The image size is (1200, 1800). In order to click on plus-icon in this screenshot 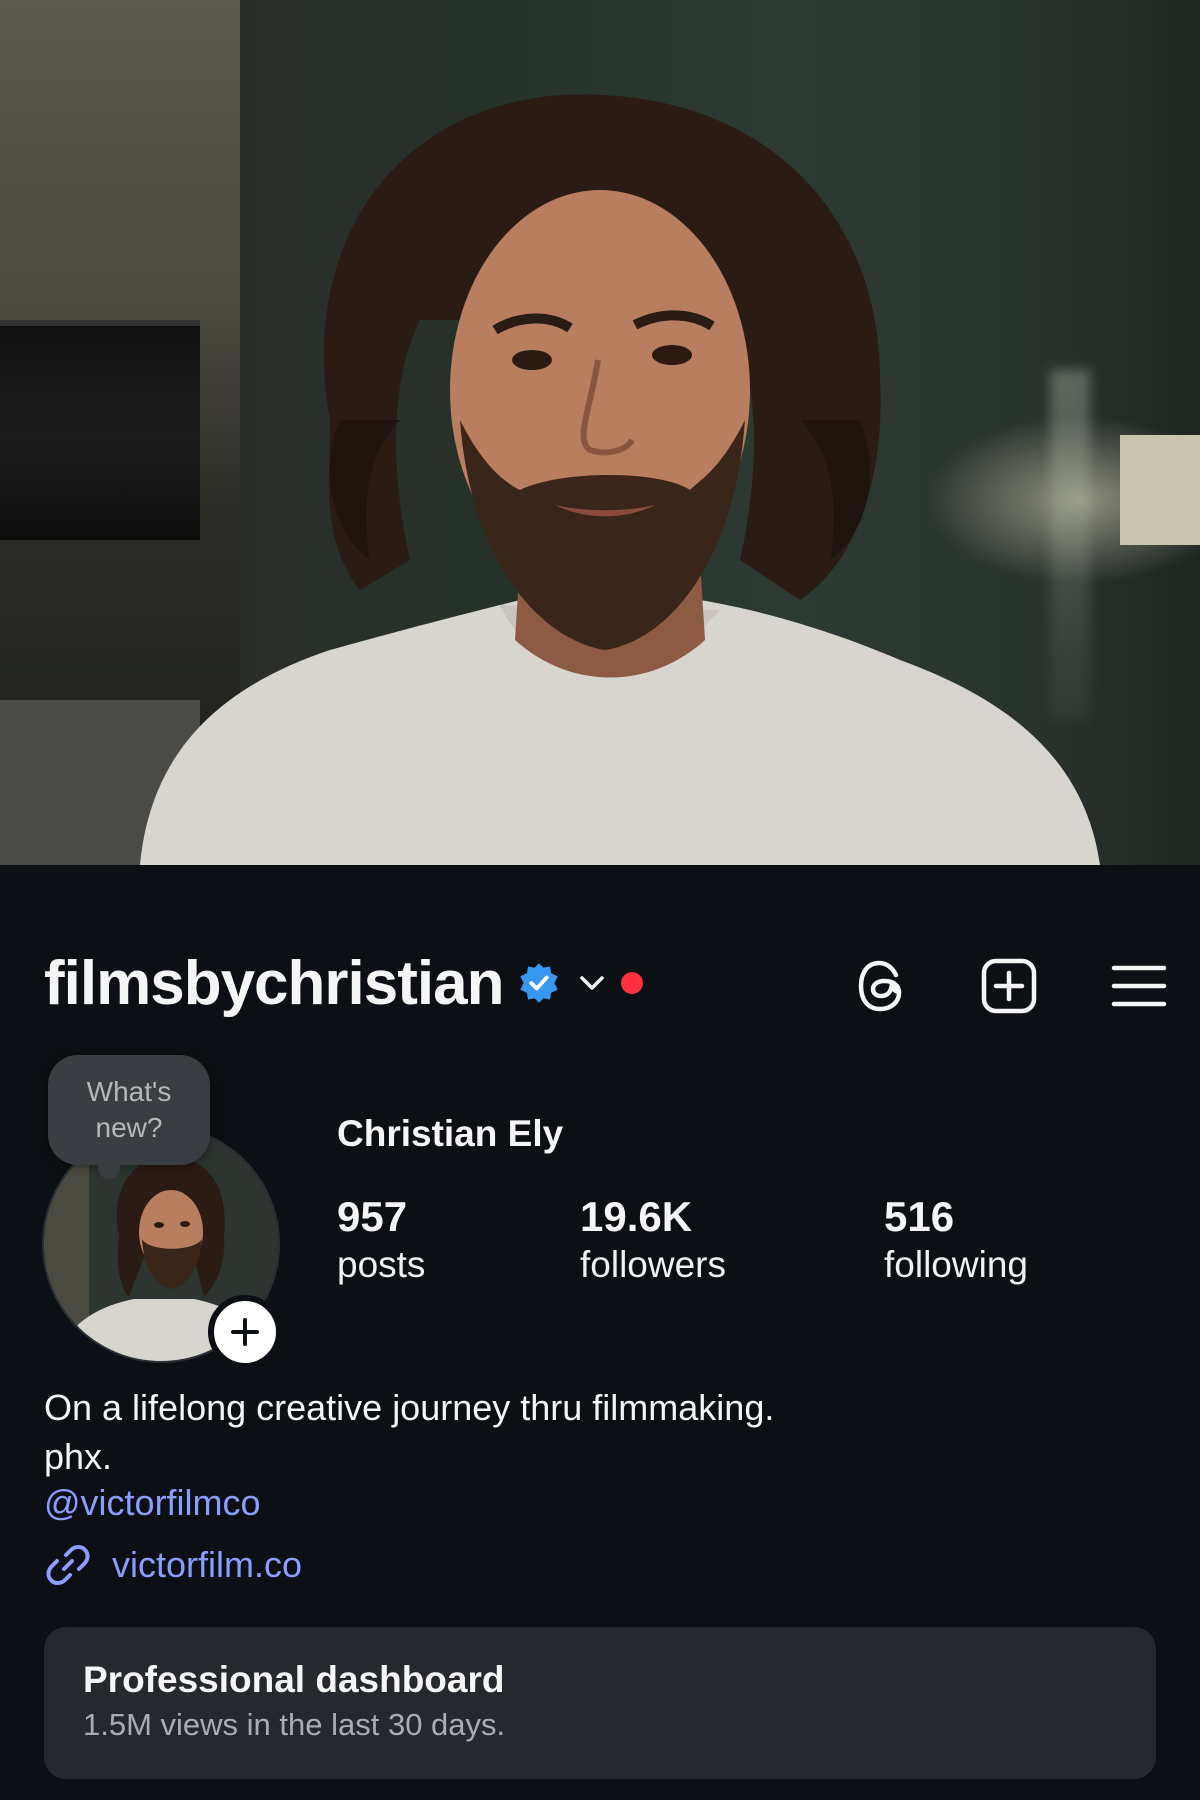, I will do `click(245, 1332)`.